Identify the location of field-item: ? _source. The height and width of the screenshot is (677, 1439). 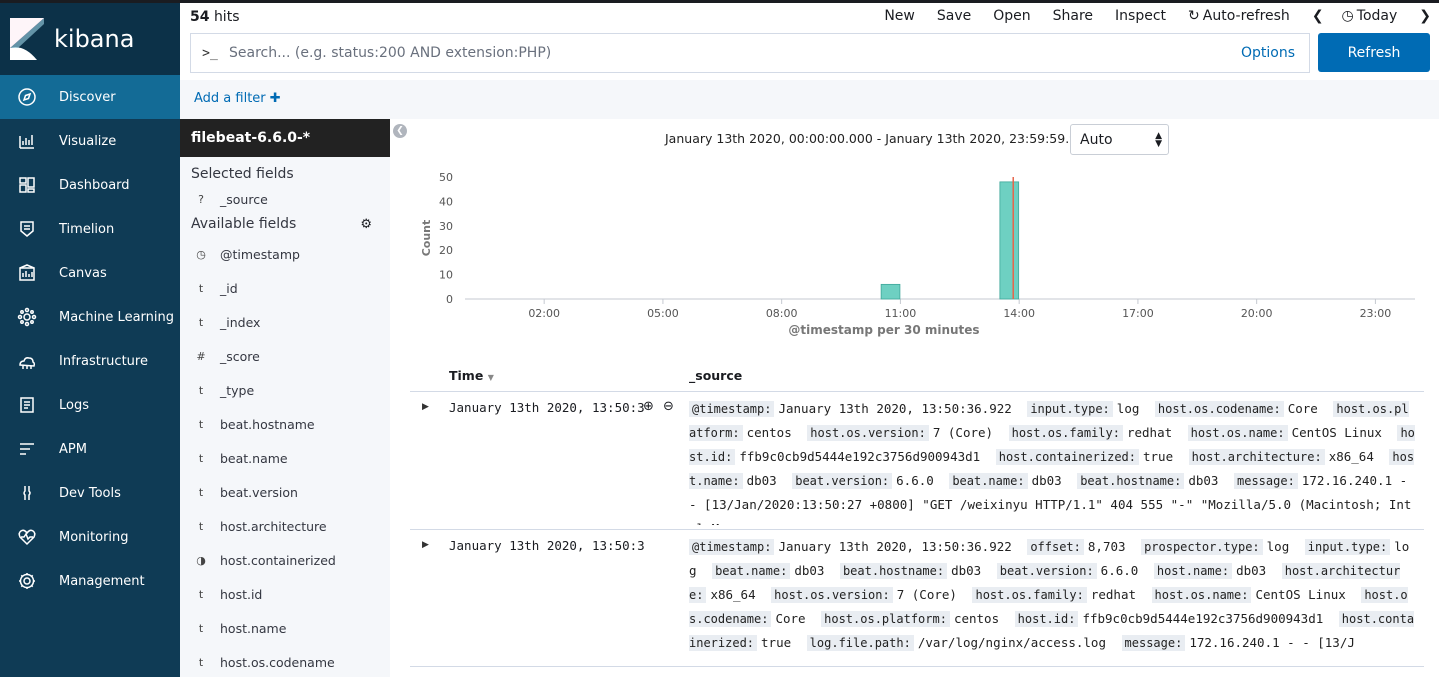
(285, 199).